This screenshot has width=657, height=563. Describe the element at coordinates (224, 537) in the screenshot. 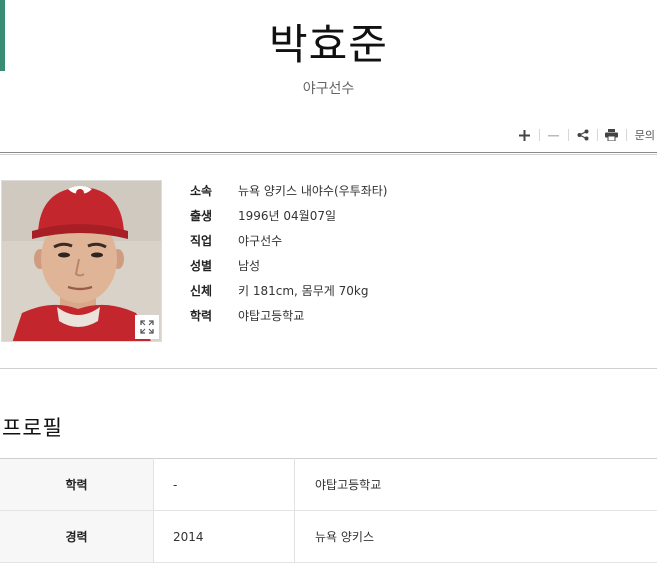

I see `profile-row-year: 2014` at that location.